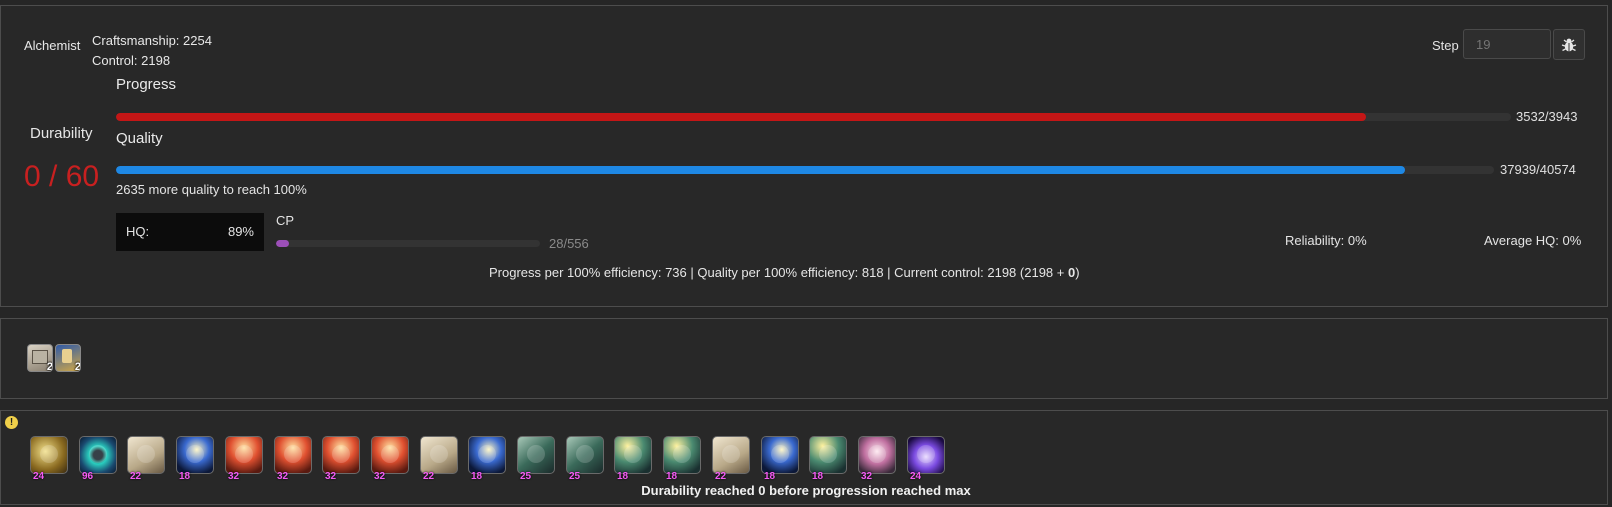 The width and height of the screenshot is (1612, 507). Describe the element at coordinates (152, 40) in the screenshot. I see `craftsmanship-stat: Craftsmanship: 2254` at that location.